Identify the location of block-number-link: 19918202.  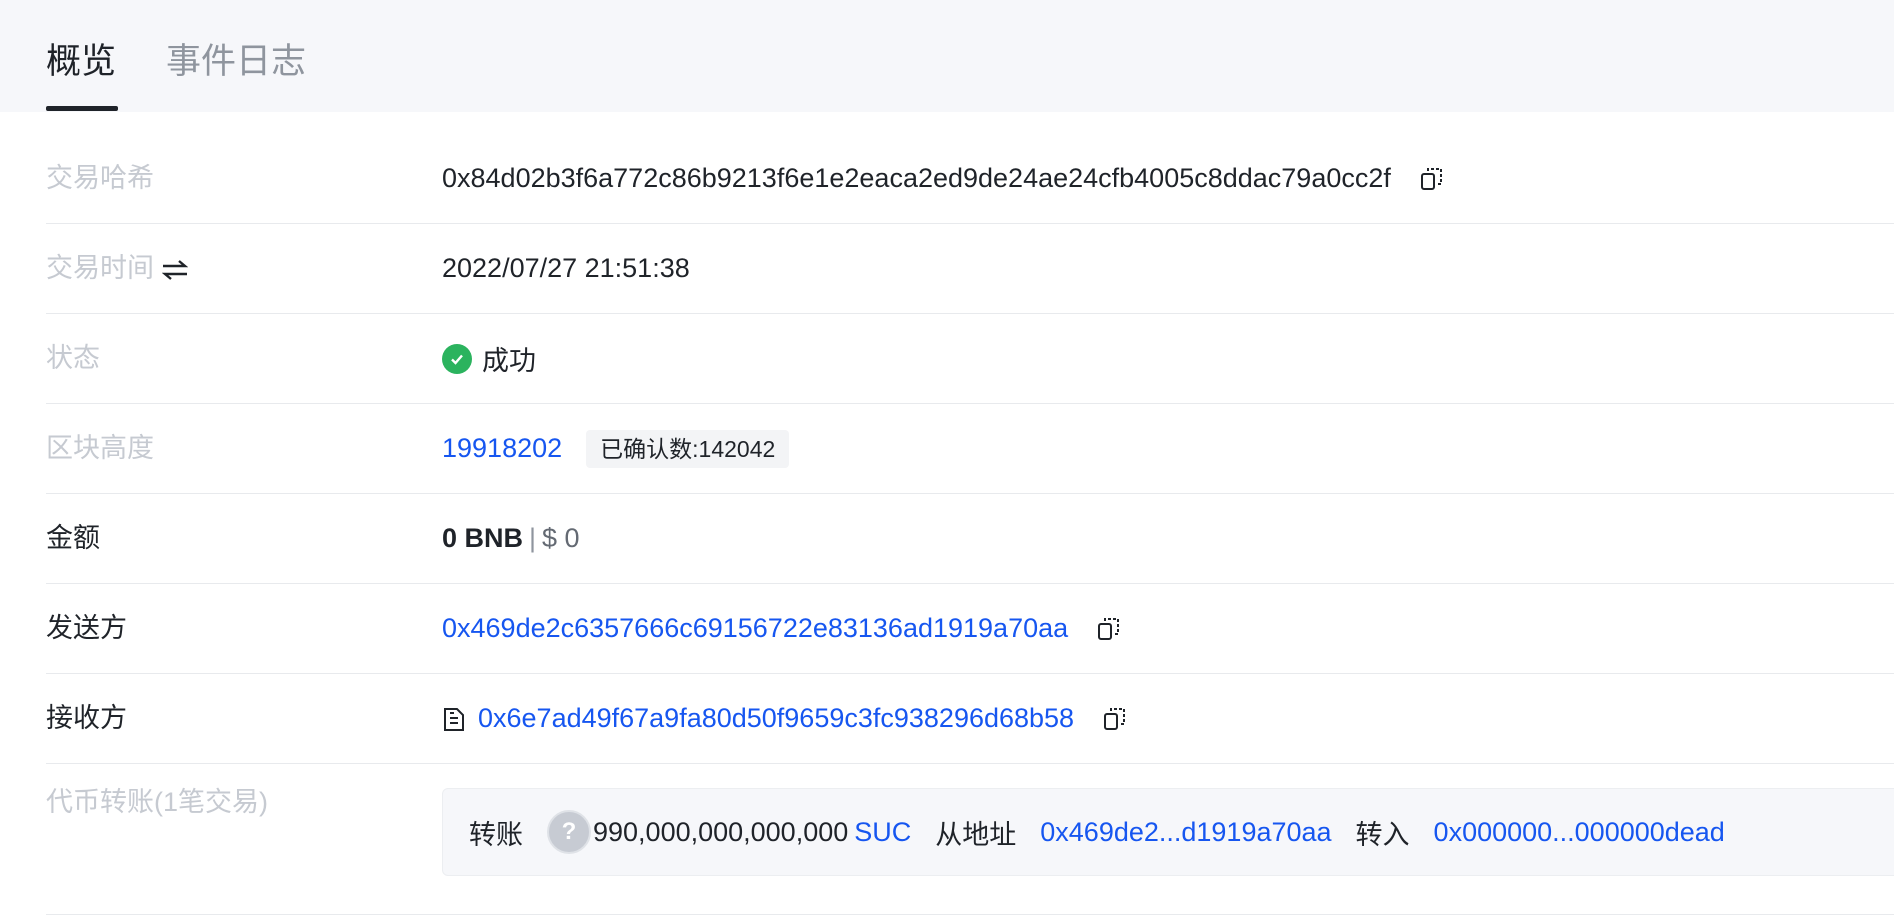
(502, 448).